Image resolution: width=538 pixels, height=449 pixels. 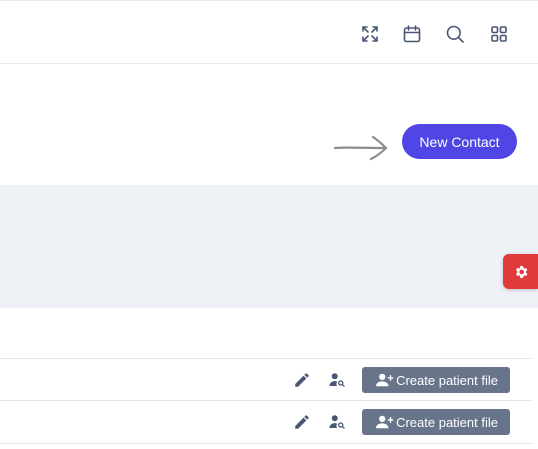 I want to click on arrow-hint-icon, so click(x=361, y=146).